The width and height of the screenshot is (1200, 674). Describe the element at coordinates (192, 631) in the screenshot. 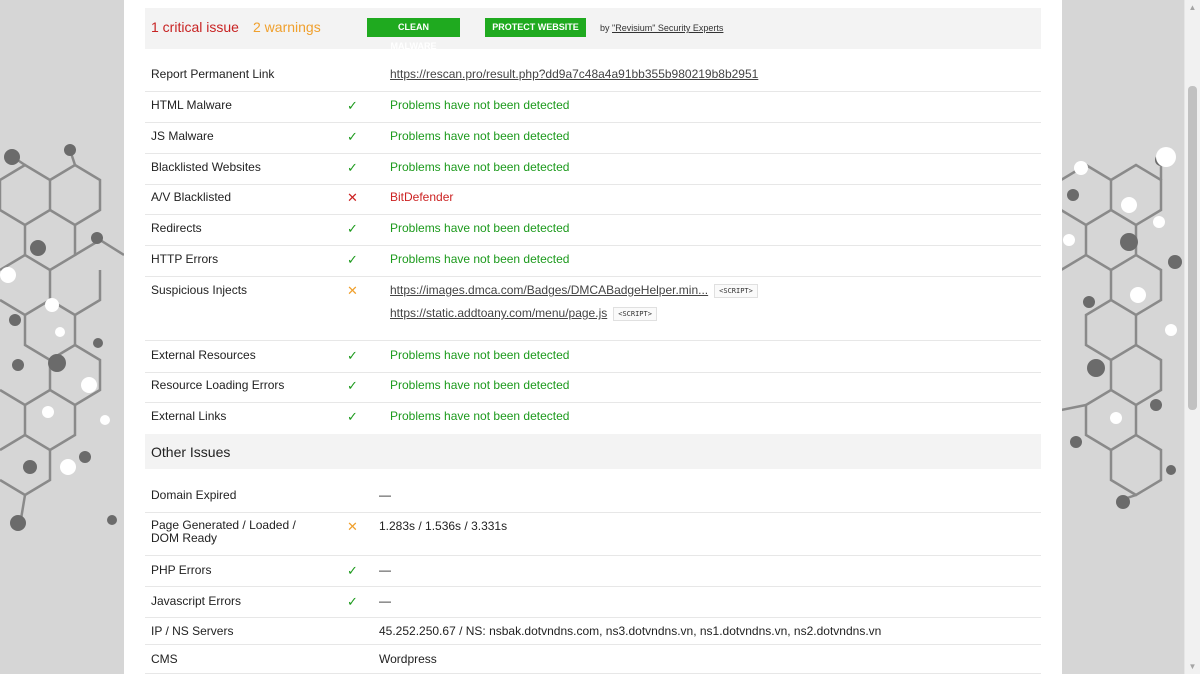

I see `row-label: IP / NS Servers` at that location.